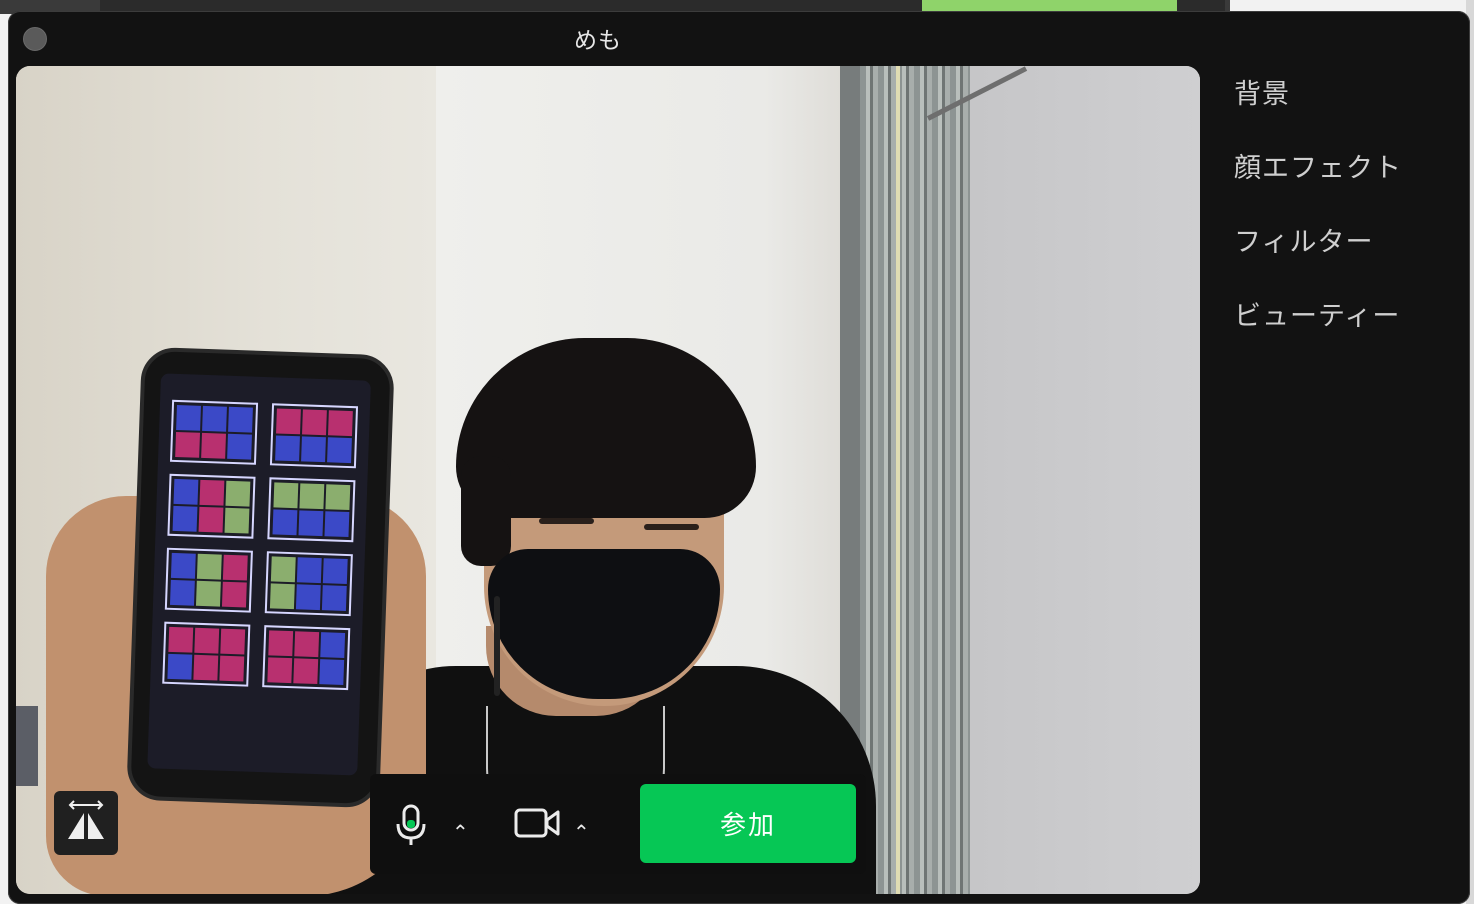 The image size is (1474, 904). I want to click on menu-item-background: 背景, so click(1349, 112).